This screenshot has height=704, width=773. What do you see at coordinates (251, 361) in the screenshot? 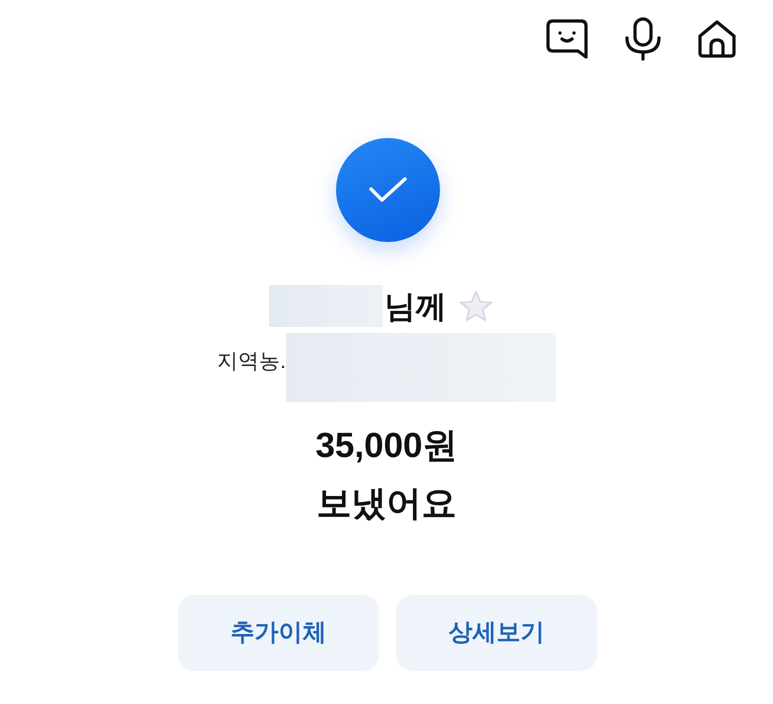
I see `bank-name: 지역농.` at bounding box center [251, 361].